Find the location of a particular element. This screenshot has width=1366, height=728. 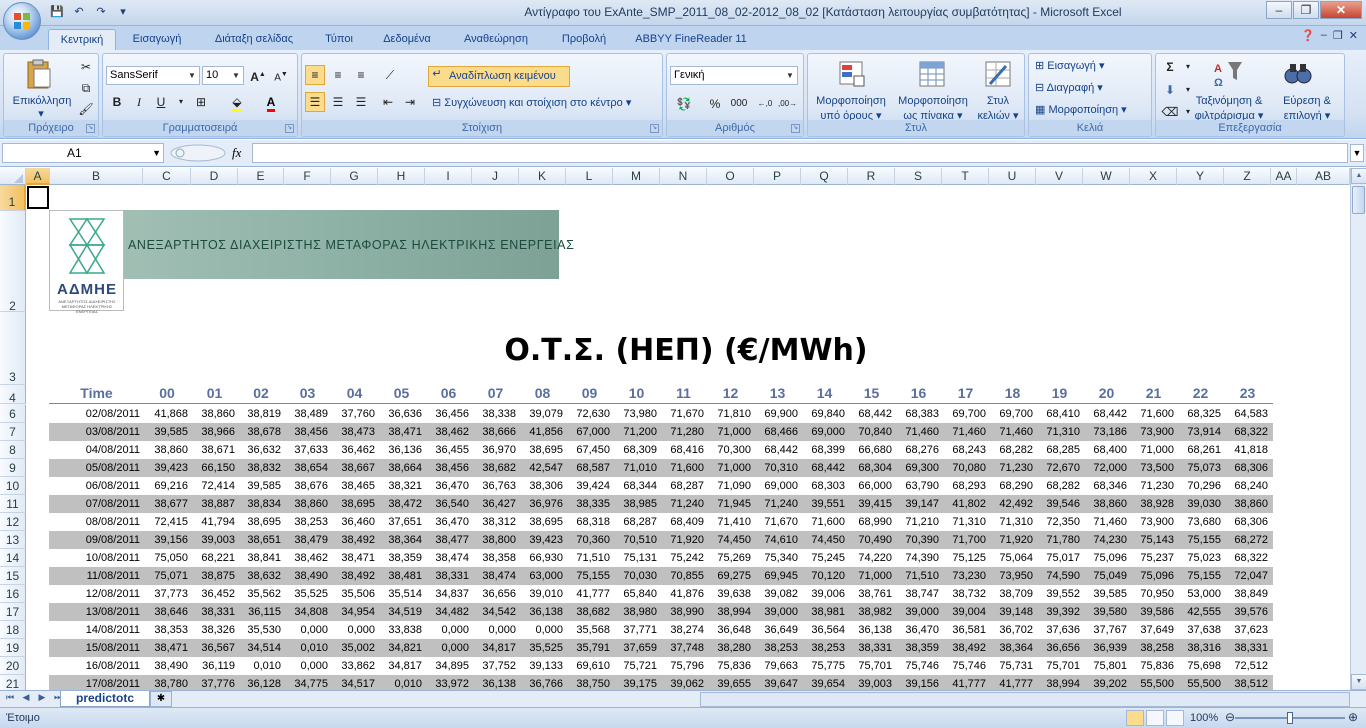

price-cell: 39,551 is located at coordinates (823, 504).